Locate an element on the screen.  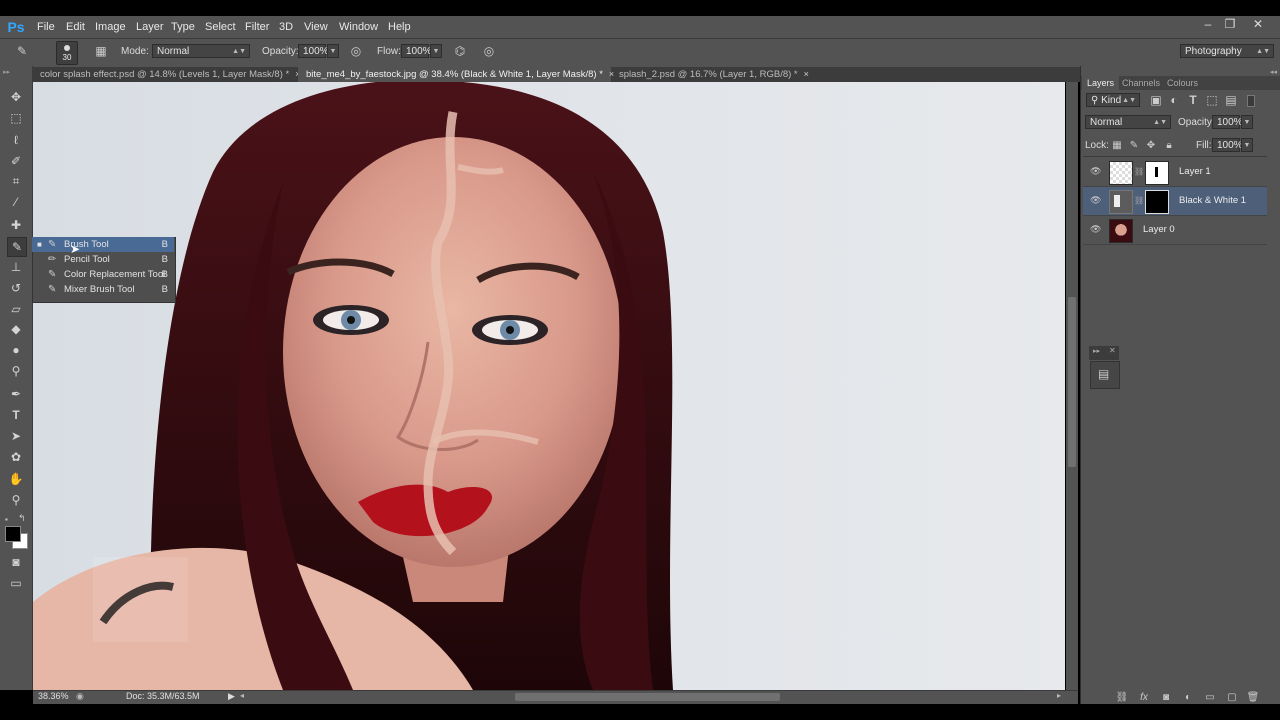
healing-tool-icon: ✚ is located at coordinates (16, 225).